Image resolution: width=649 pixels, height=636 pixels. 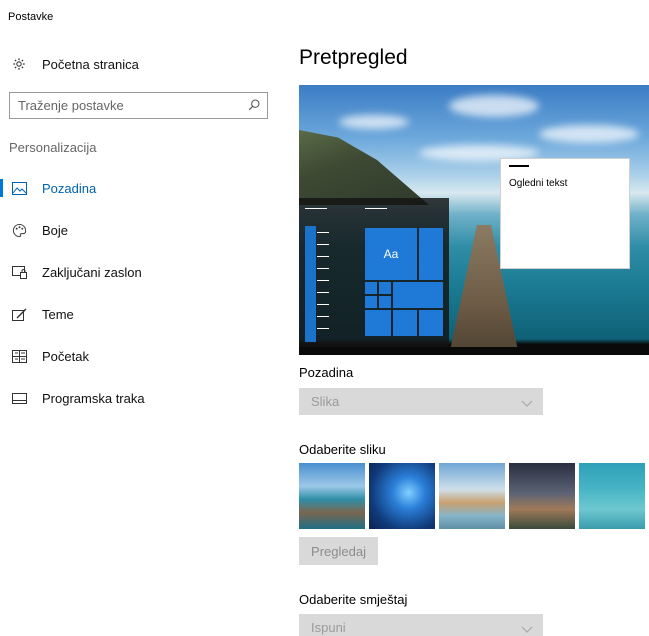 I want to click on taskbar-icon, so click(x=19, y=398).